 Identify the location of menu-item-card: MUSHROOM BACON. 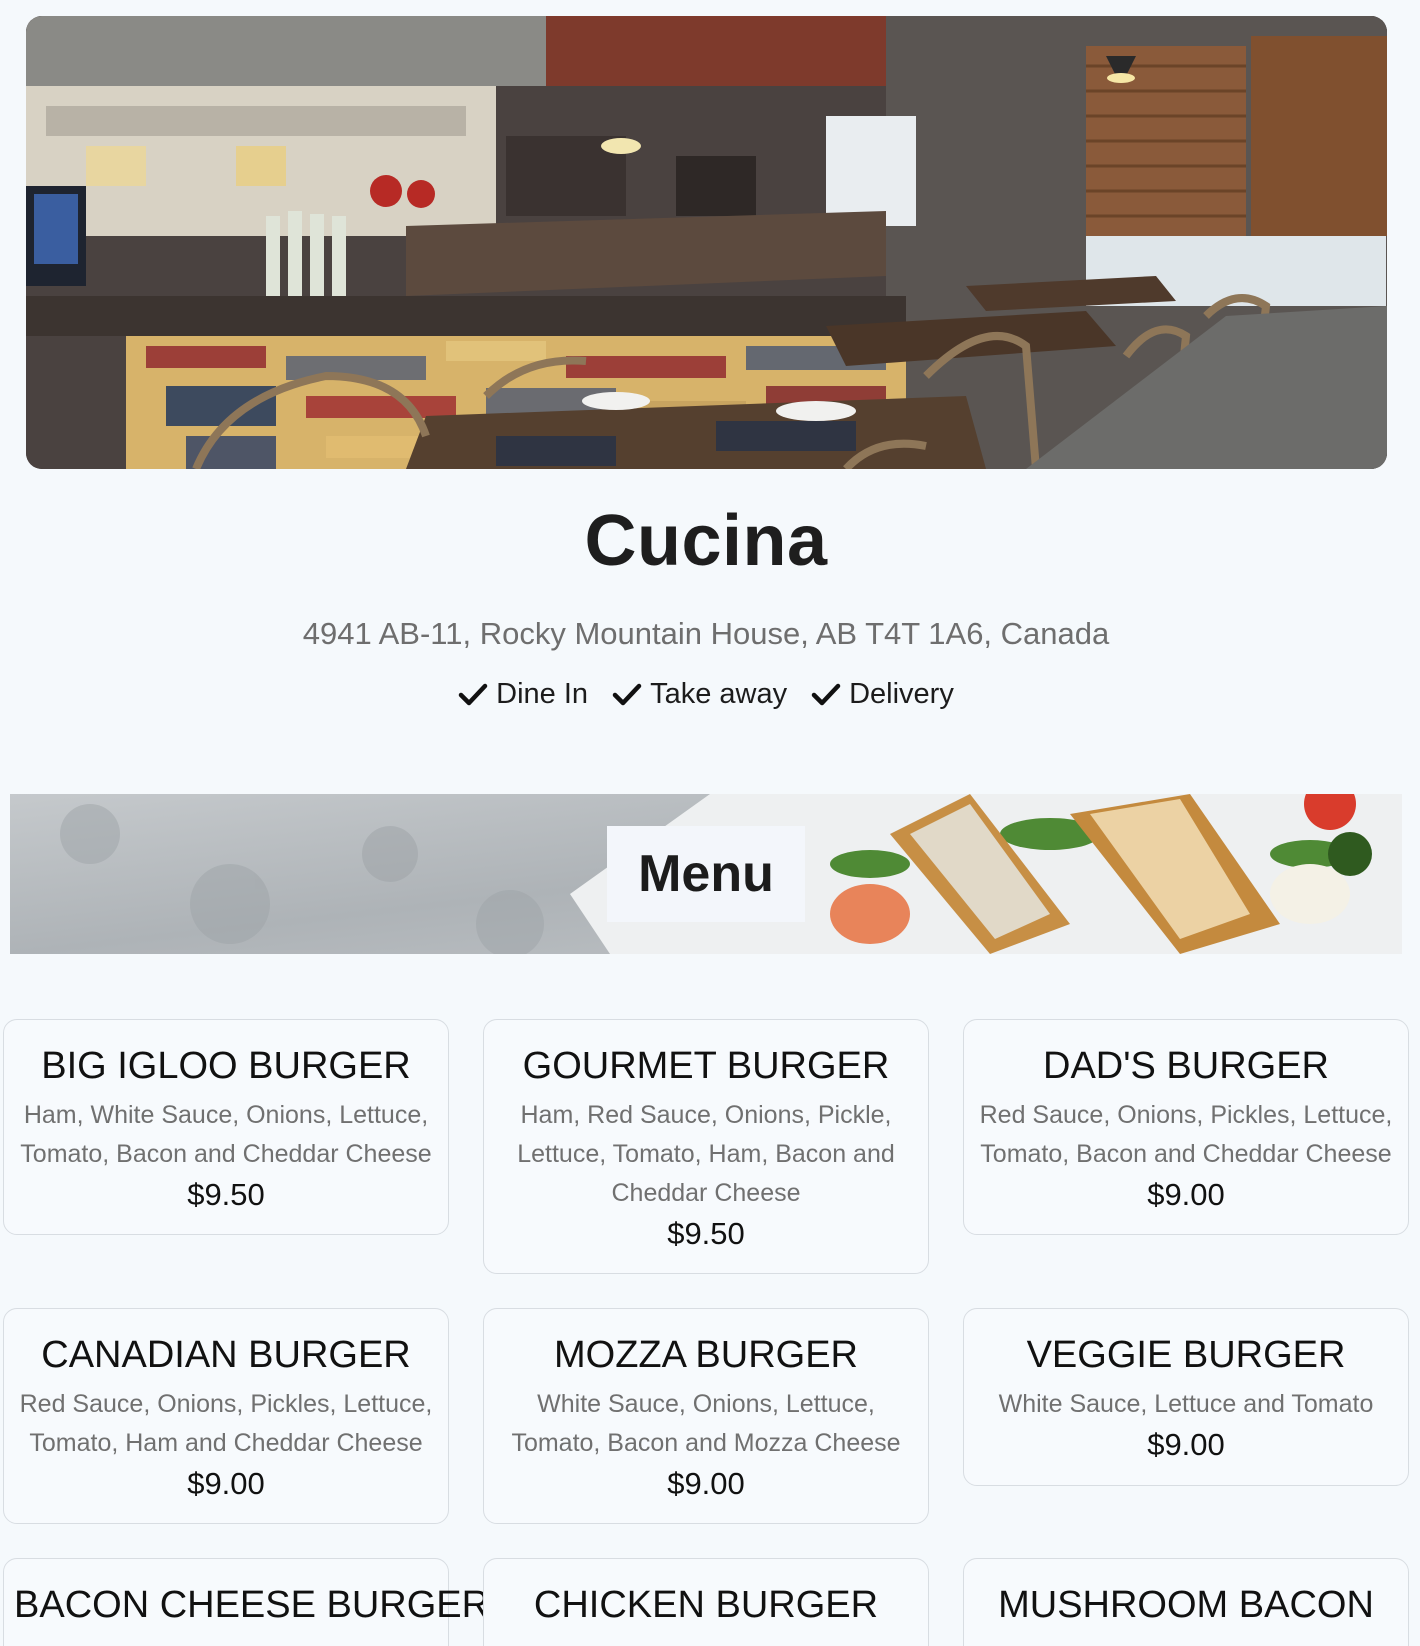
(1186, 1602).